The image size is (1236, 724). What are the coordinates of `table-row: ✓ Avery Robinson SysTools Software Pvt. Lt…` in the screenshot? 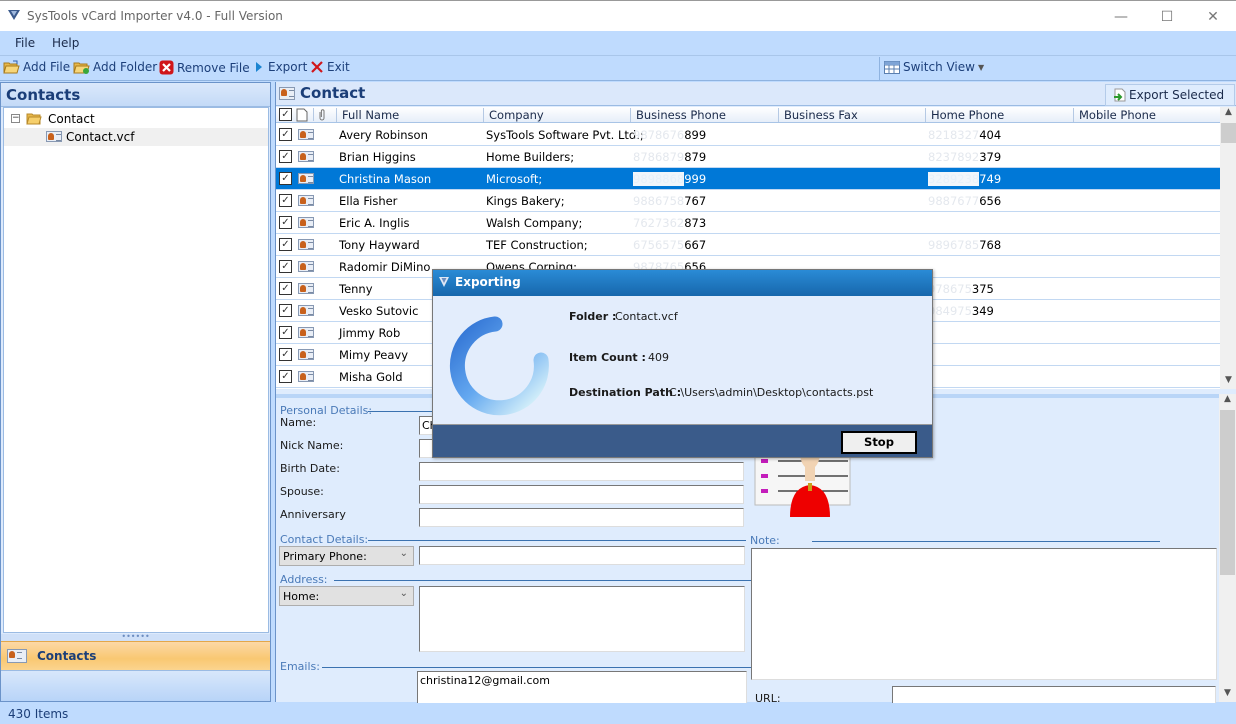 It's located at (748, 135).